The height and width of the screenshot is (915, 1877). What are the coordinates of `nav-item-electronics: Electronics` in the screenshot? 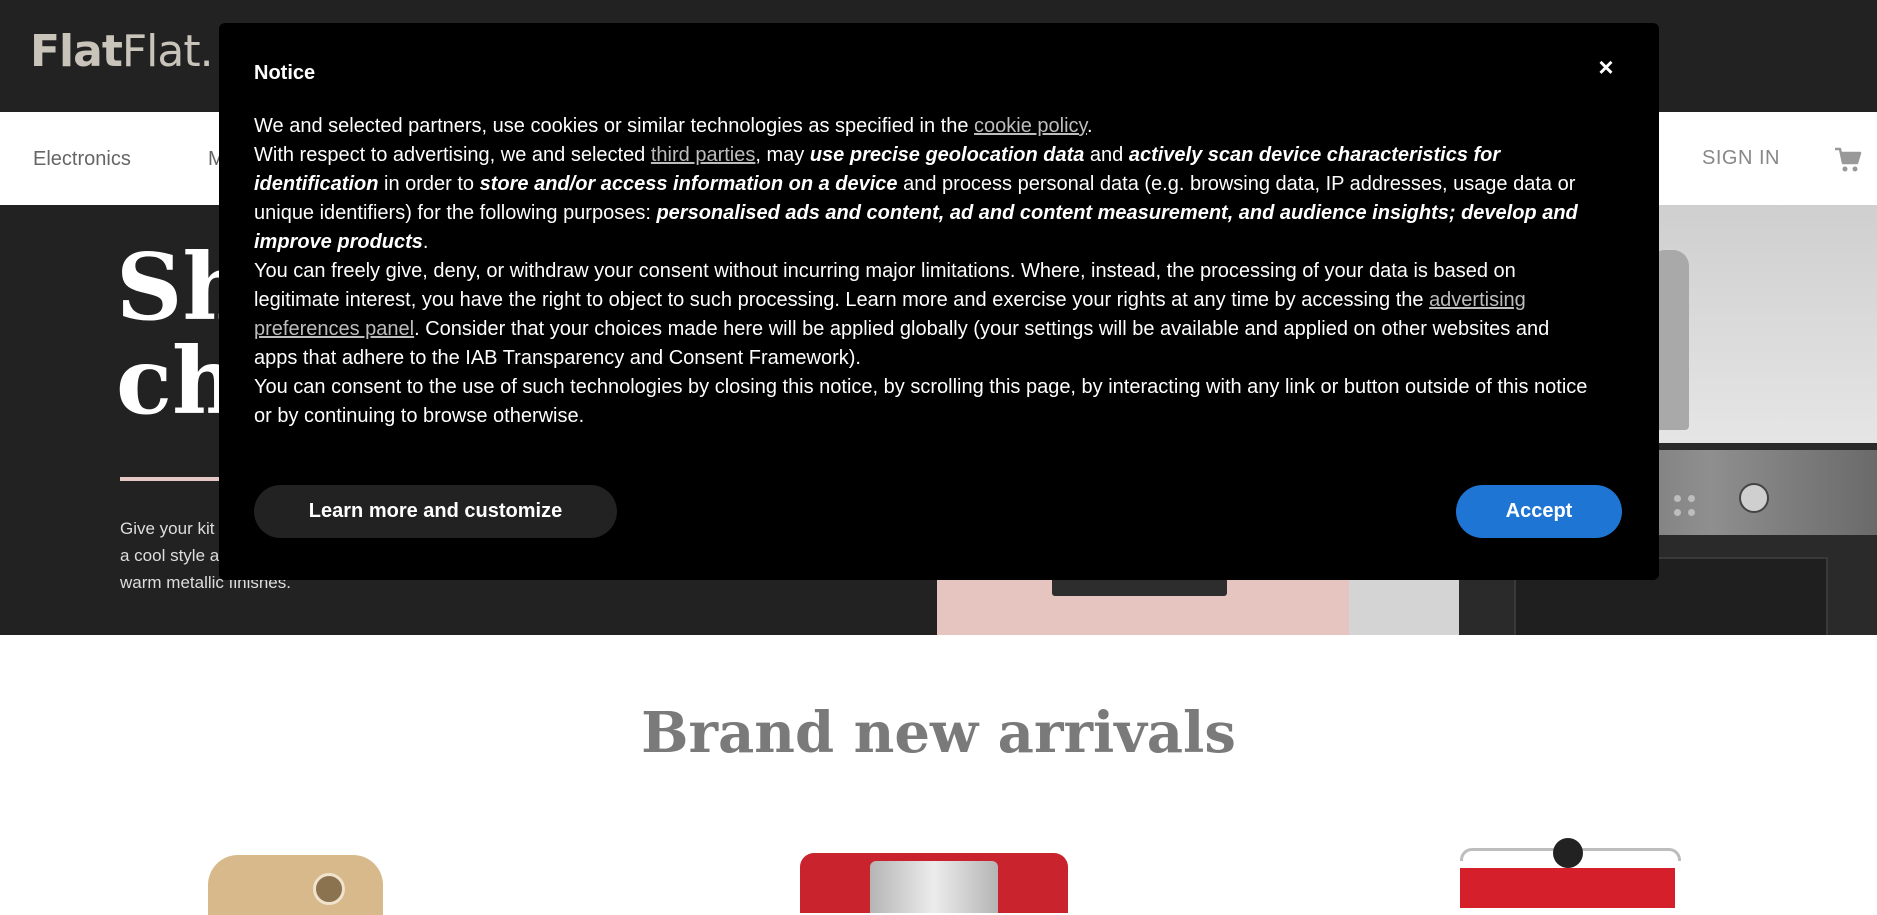 It's located at (82, 159).